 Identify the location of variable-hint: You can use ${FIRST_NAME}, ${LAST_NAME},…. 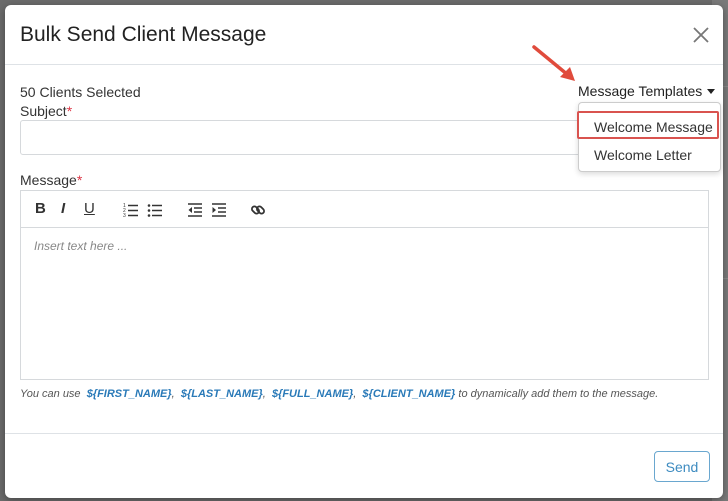
(339, 394).